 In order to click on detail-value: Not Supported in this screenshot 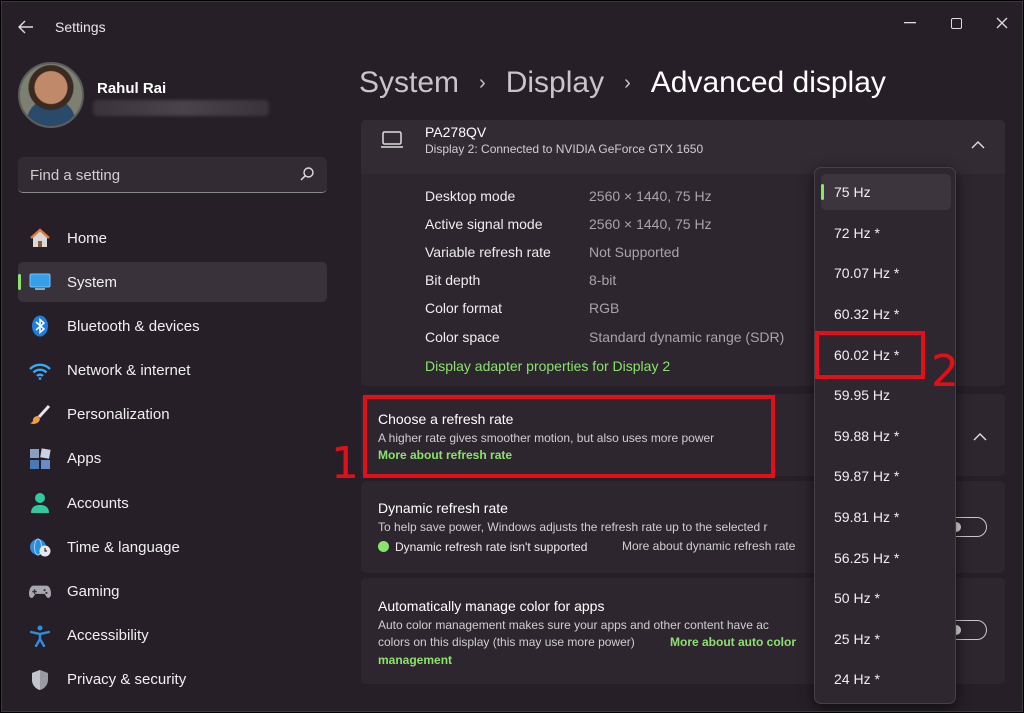, I will do `click(634, 252)`.